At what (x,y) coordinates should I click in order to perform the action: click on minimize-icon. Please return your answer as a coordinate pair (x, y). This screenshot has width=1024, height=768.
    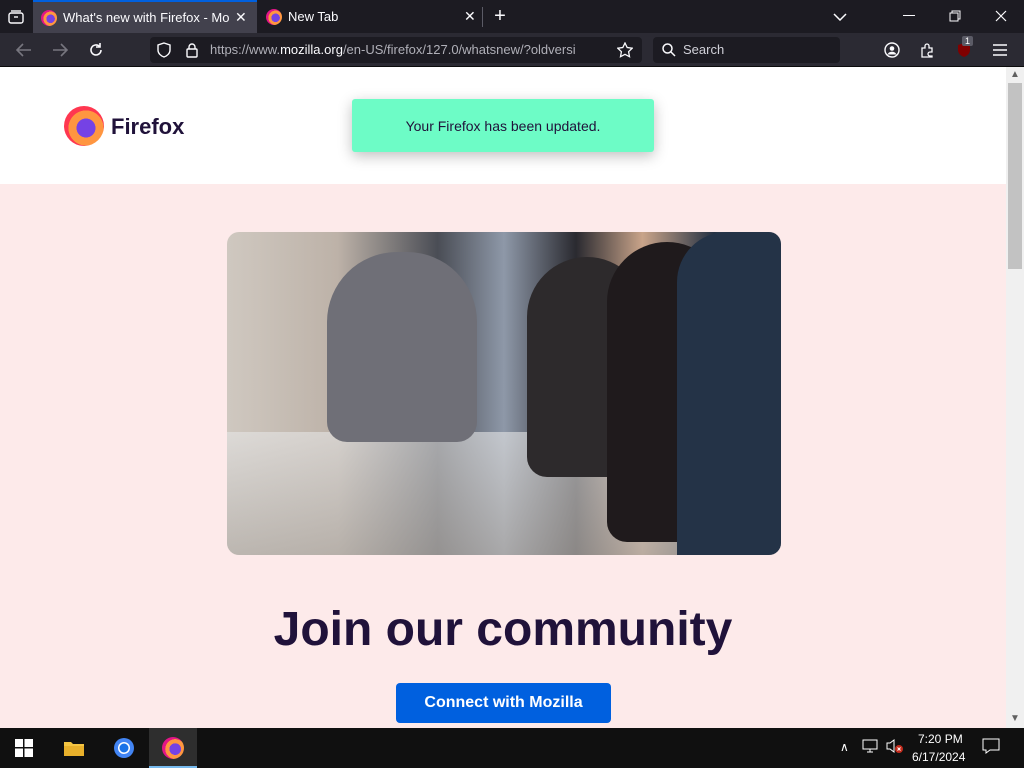
    Looking at the image, I should click on (909, 16).